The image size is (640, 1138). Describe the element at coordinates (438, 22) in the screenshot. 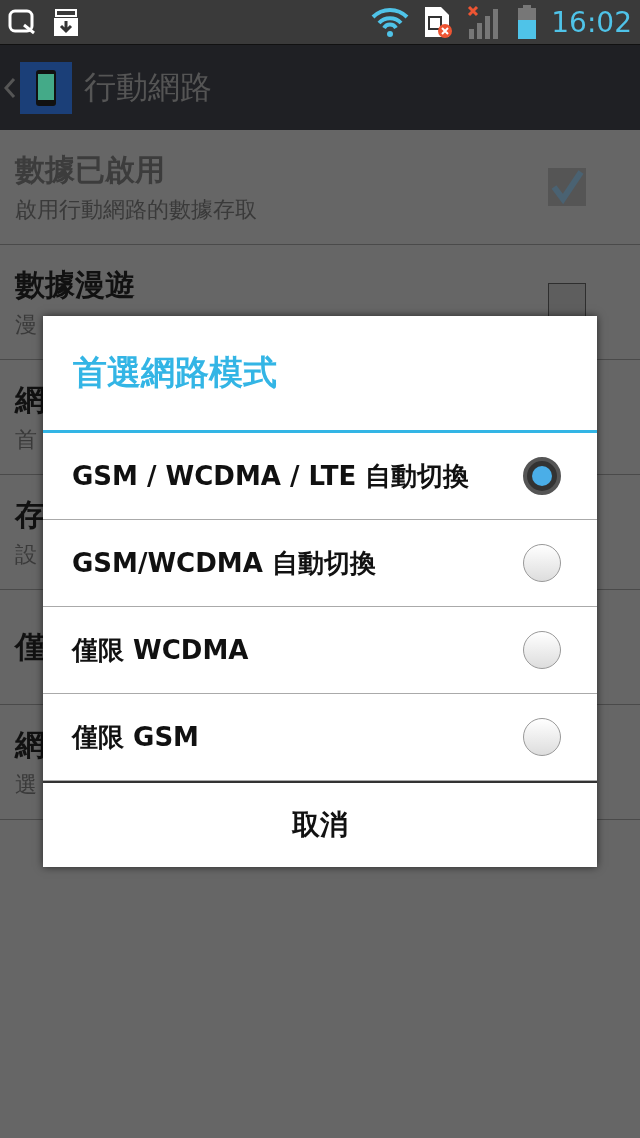

I see `sim-card-error-icon` at that location.